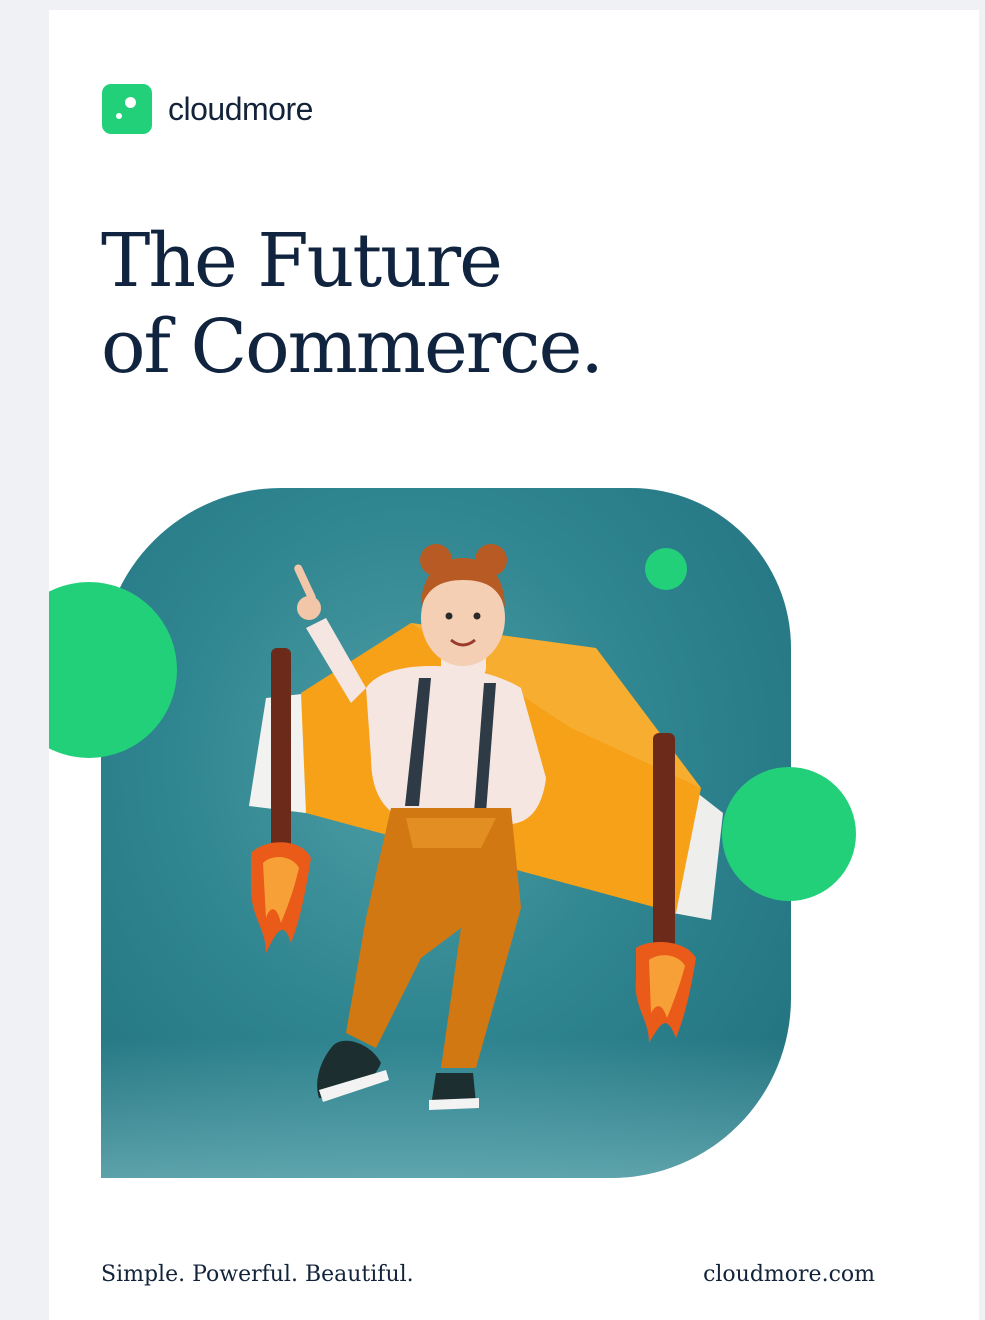 This screenshot has height=1320, width=985. I want to click on brand-logo: cloudmore, so click(207, 109).